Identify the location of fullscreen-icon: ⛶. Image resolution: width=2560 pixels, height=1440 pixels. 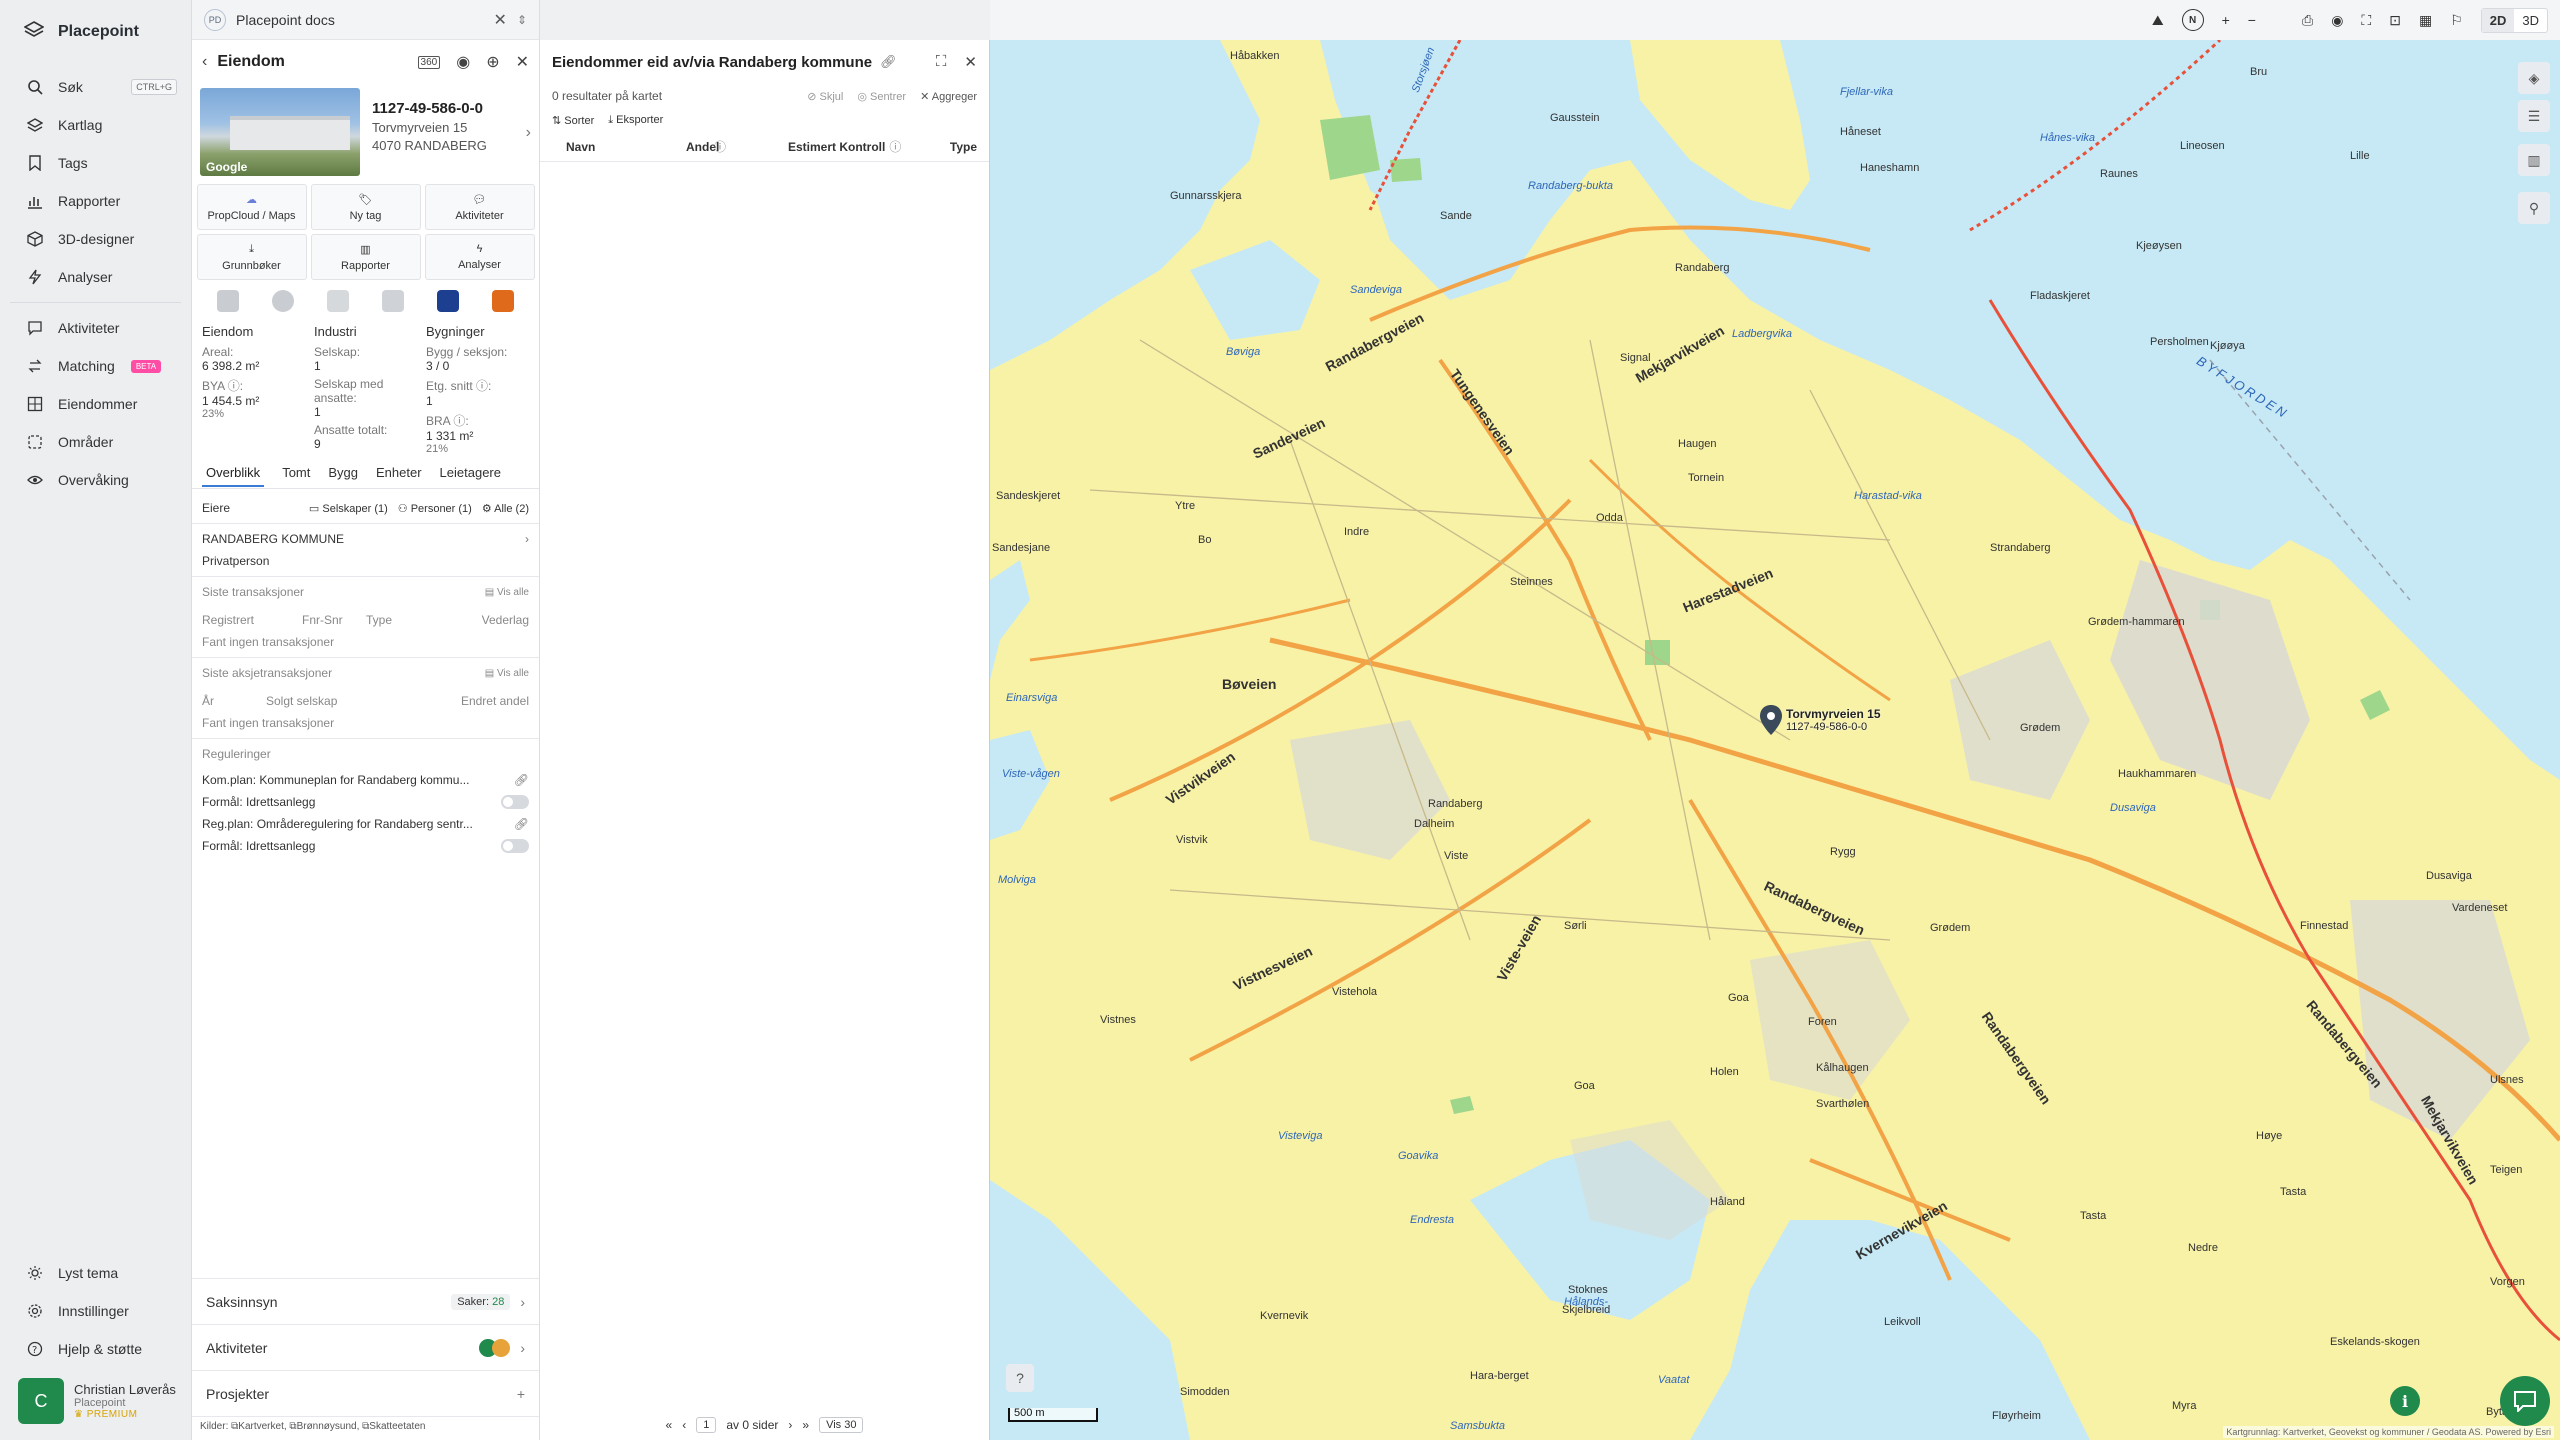
(2366, 20).